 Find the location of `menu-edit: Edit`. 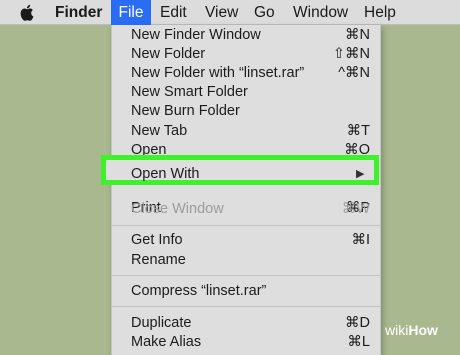

menu-edit: Edit is located at coordinates (173, 12).